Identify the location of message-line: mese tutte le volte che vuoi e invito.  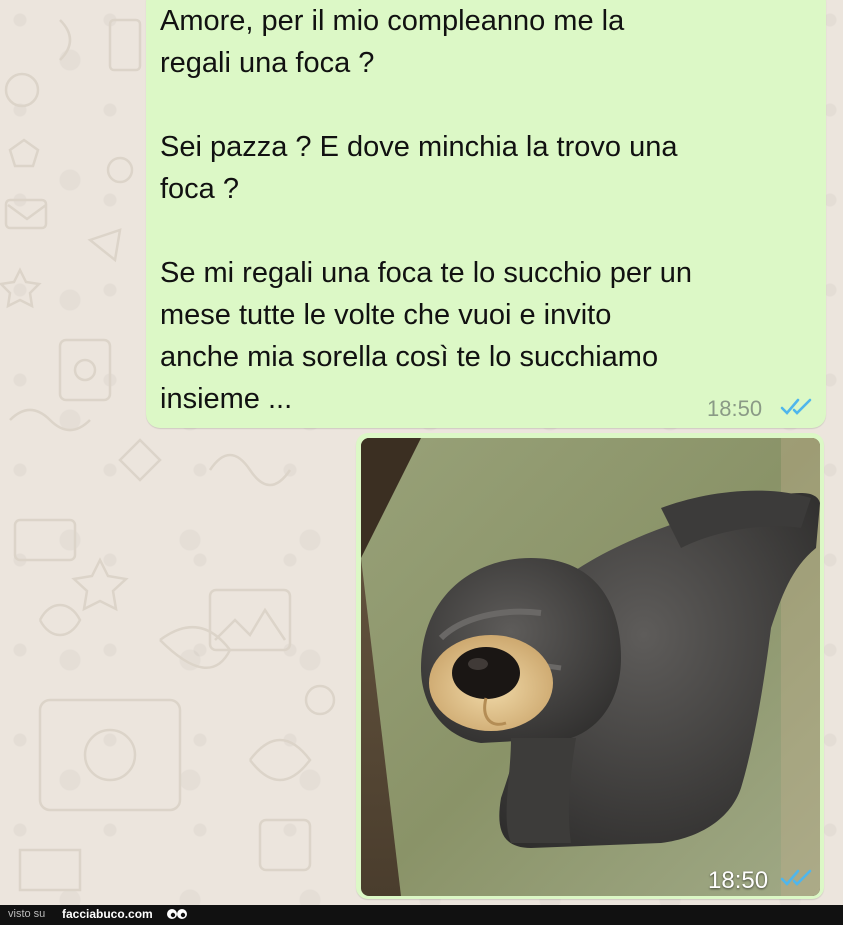
(386, 315).